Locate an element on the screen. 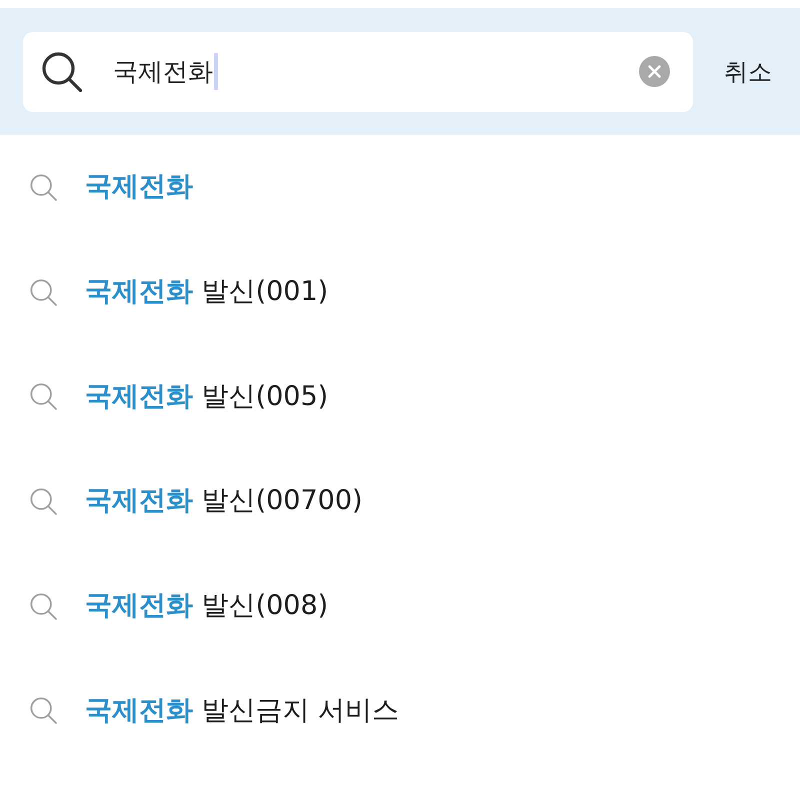  cancel-button: 취소 is located at coordinates (748, 72).